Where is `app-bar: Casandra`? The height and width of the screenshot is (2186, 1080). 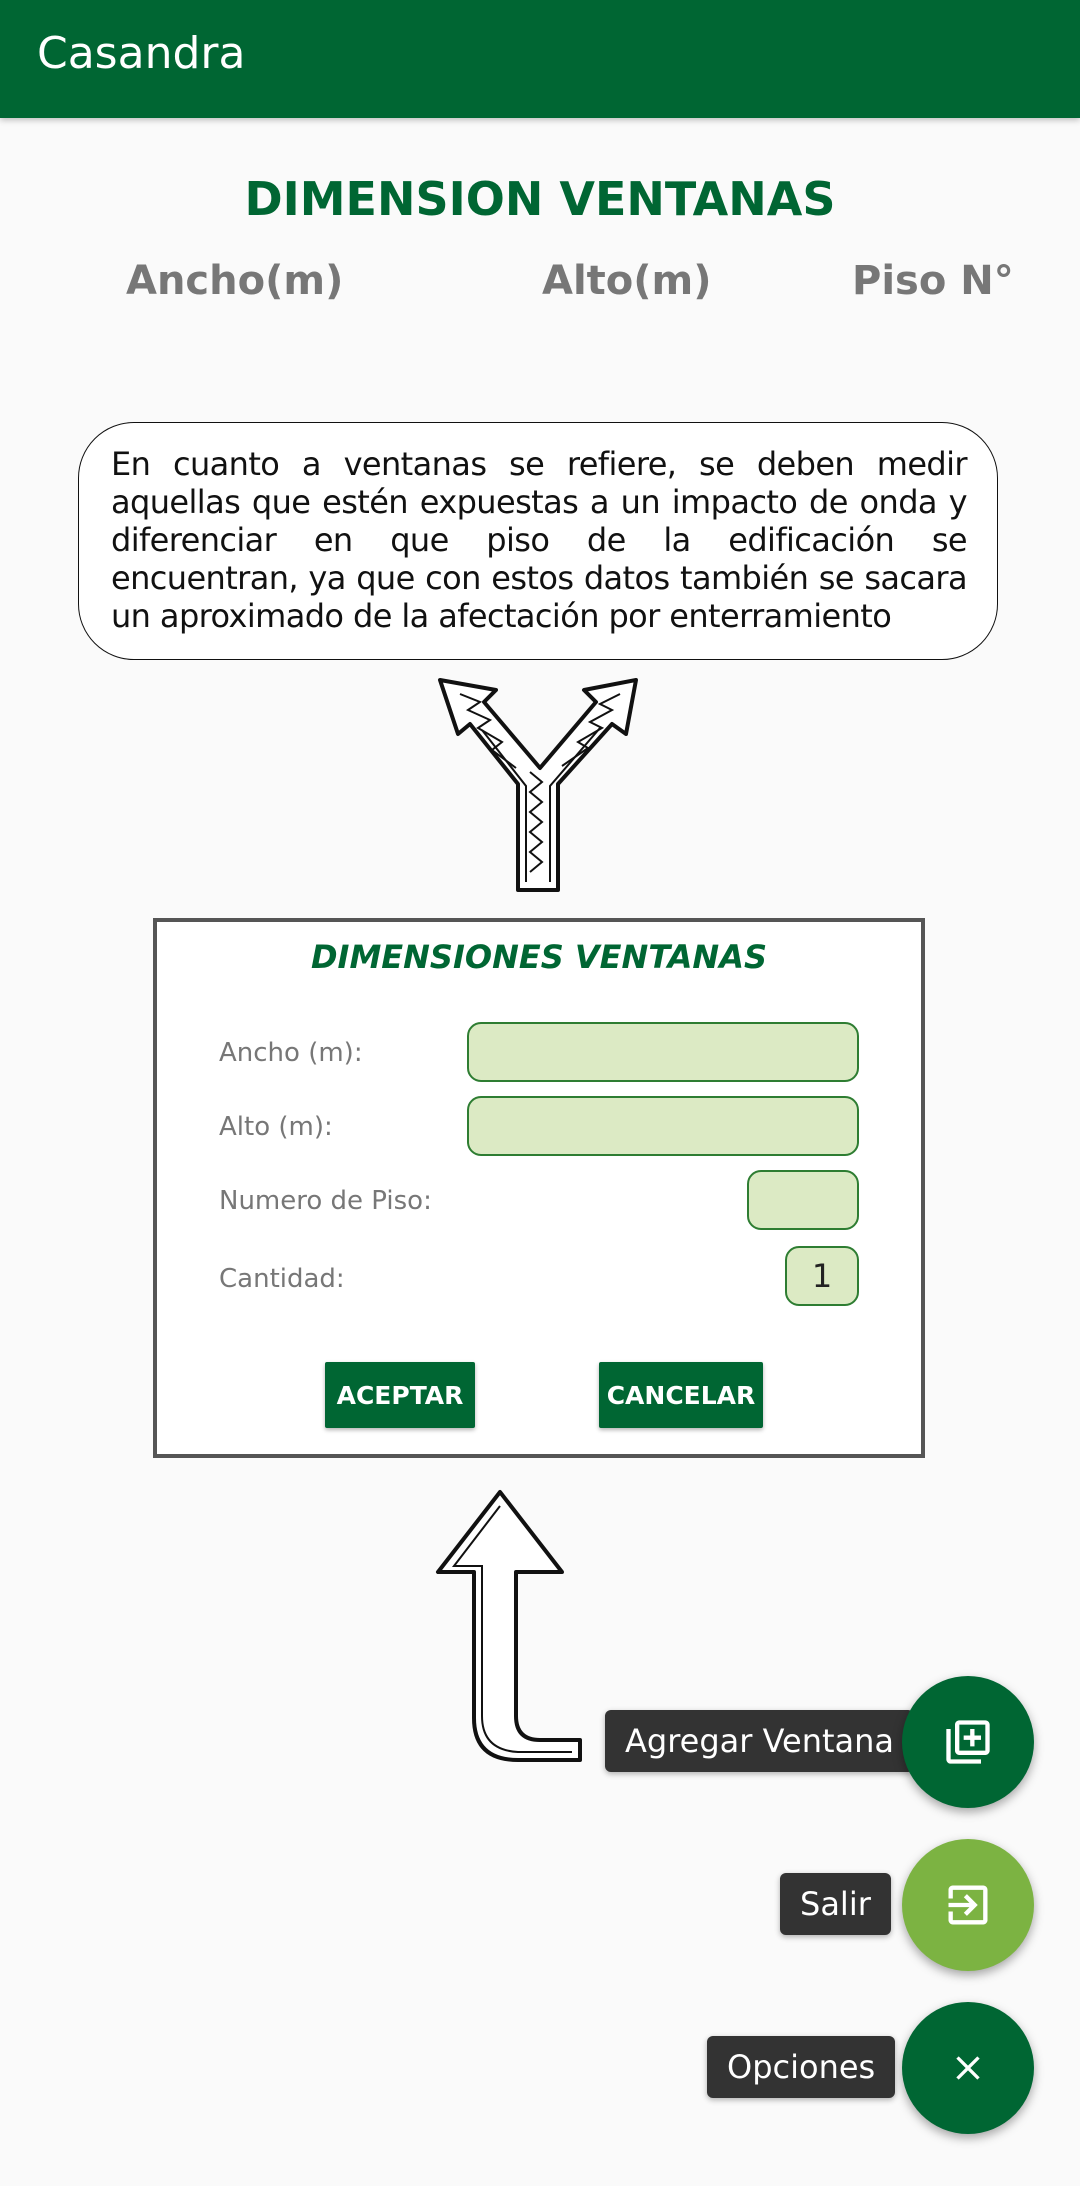
app-bar: Casandra is located at coordinates (540, 59).